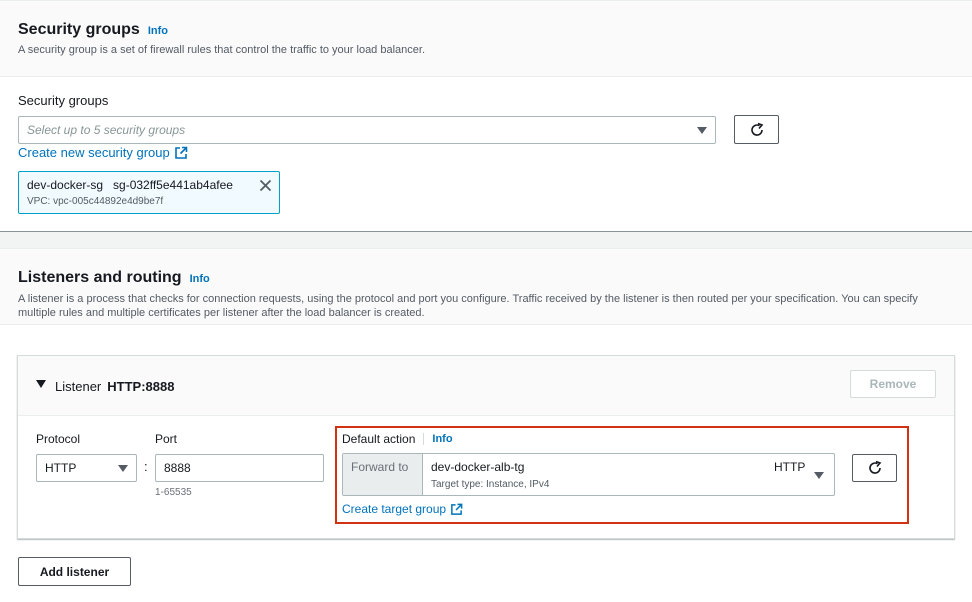 The height and width of the screenshot is (602, 972). What do you see at coordinates (63, 100) in the screenshot?
I see `security-groups-field-label: Security groups` at bounding box center [63, 100].